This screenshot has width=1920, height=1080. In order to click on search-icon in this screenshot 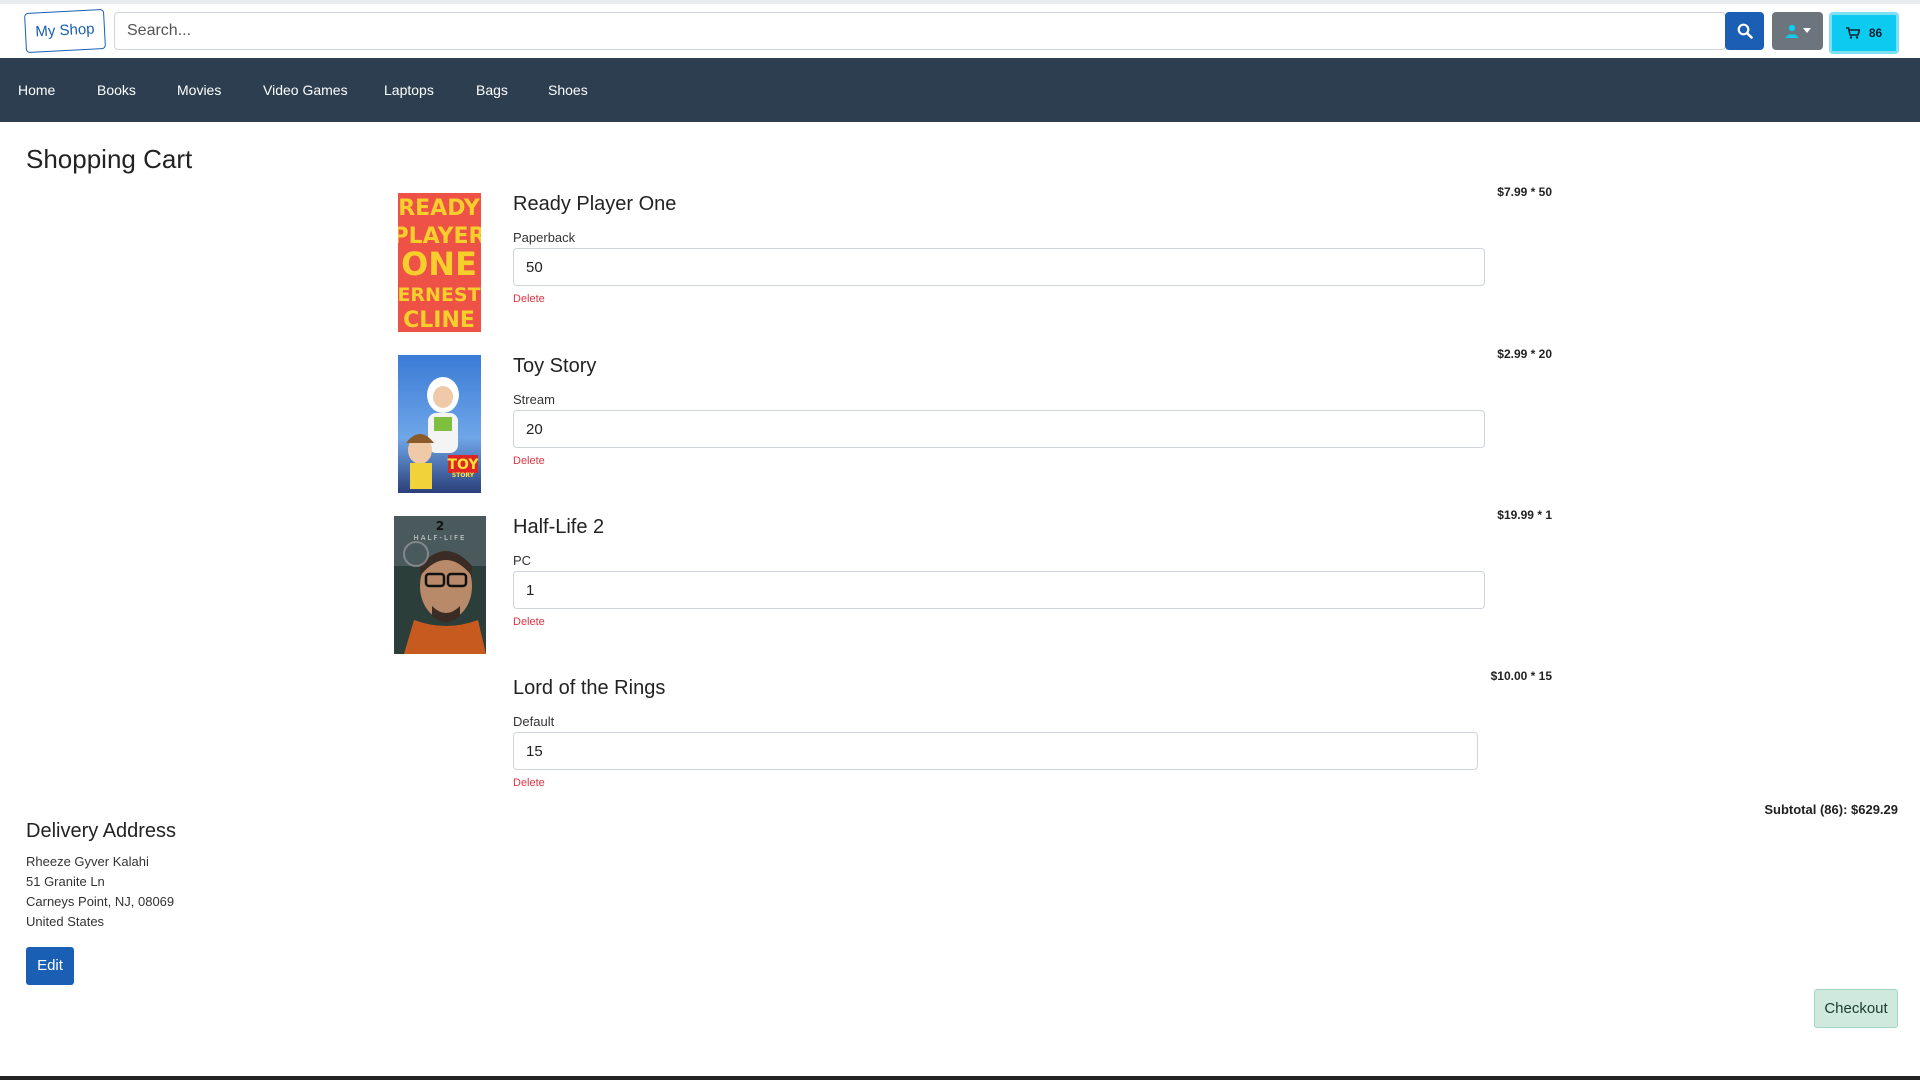, I will do `click(1745, 31)`.